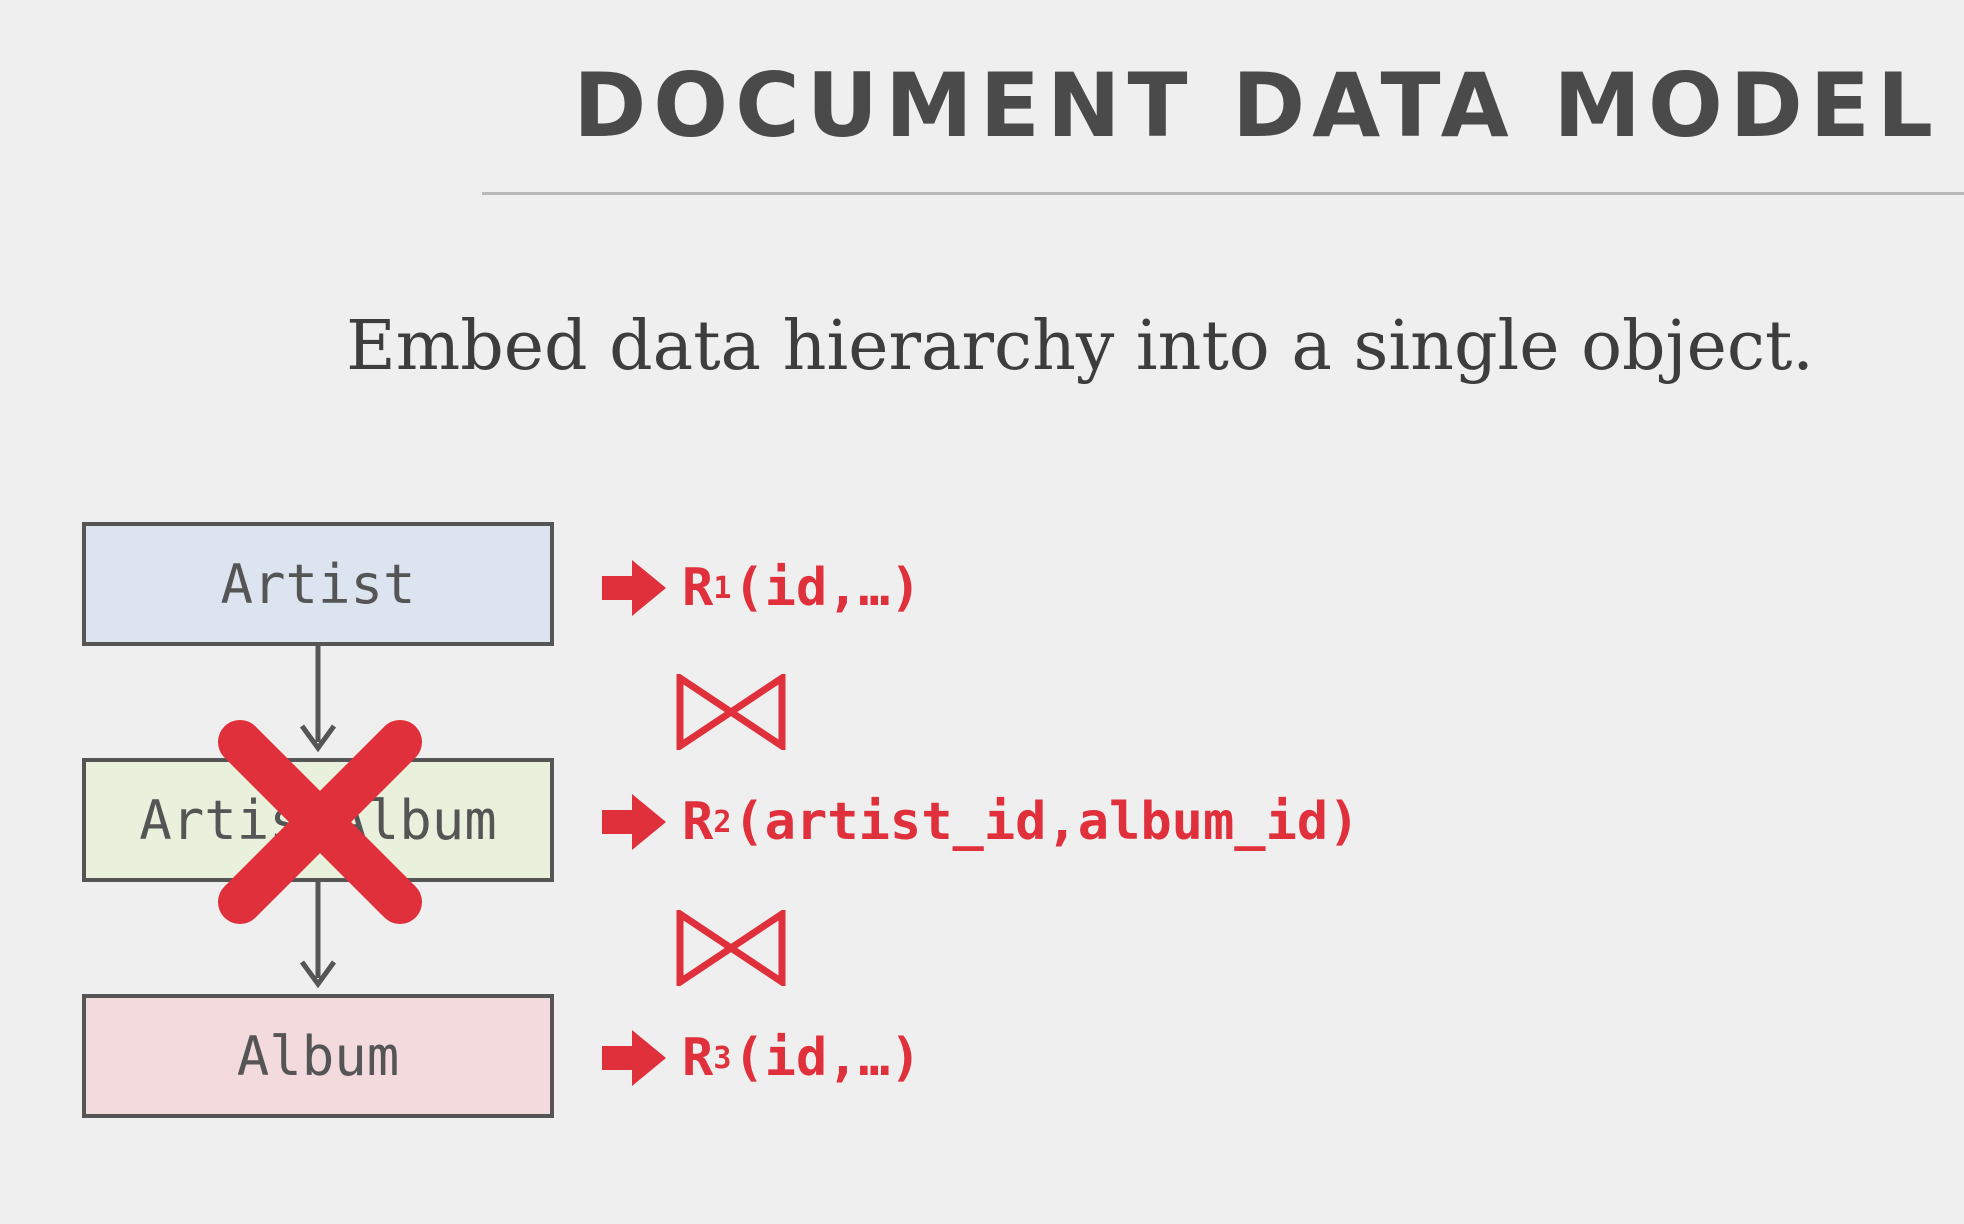 The height and width of the screenshot is (1224, 1964). Describe the element at coordinates (722, 1058) in the screenshot. I see `relation-subscript: 3` at that location.